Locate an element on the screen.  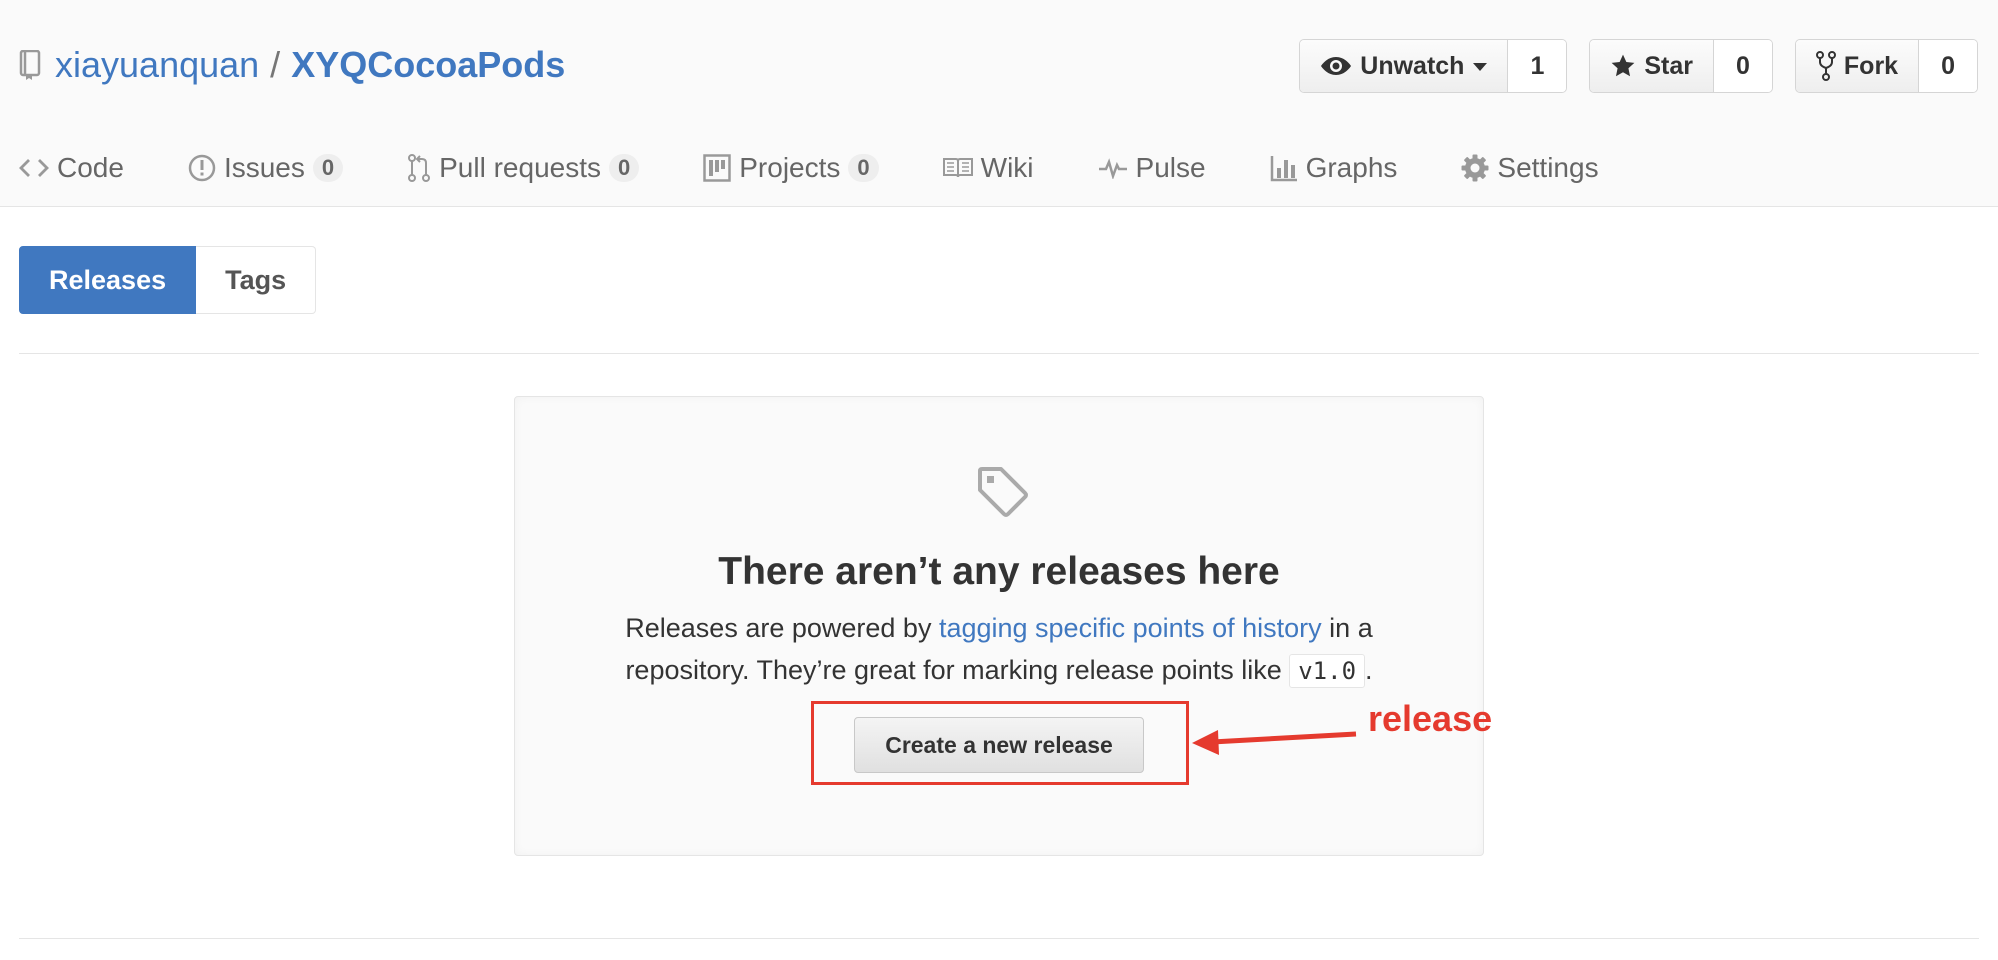
chevron-down-icon is located at coordinates (1480, 67).